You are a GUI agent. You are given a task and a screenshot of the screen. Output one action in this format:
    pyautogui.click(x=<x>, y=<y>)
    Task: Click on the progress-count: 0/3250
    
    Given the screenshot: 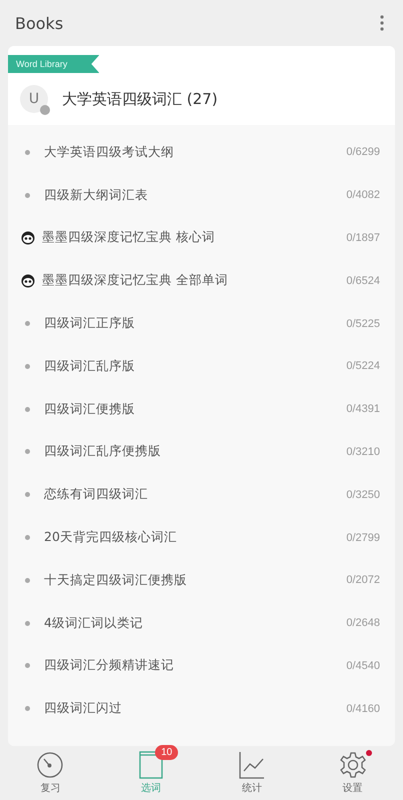 What is the action you would take?
    pyautogui.click(x=363, y=494)
    